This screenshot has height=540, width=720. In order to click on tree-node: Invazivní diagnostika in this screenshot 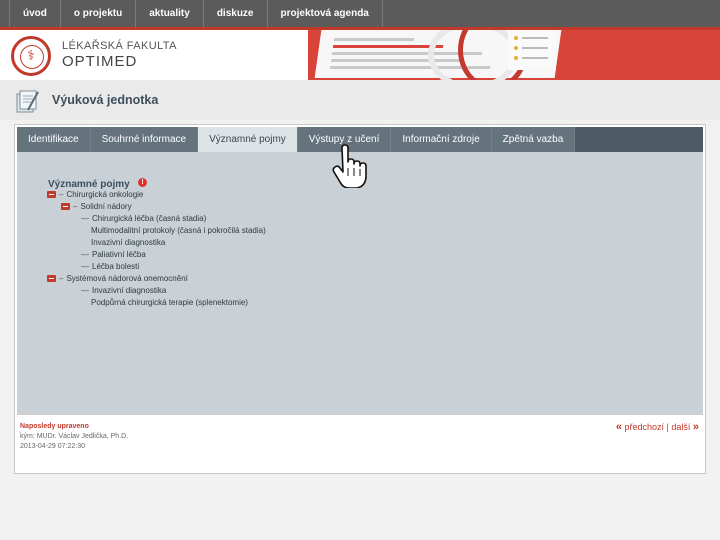, I will do `click(128, 243)`.